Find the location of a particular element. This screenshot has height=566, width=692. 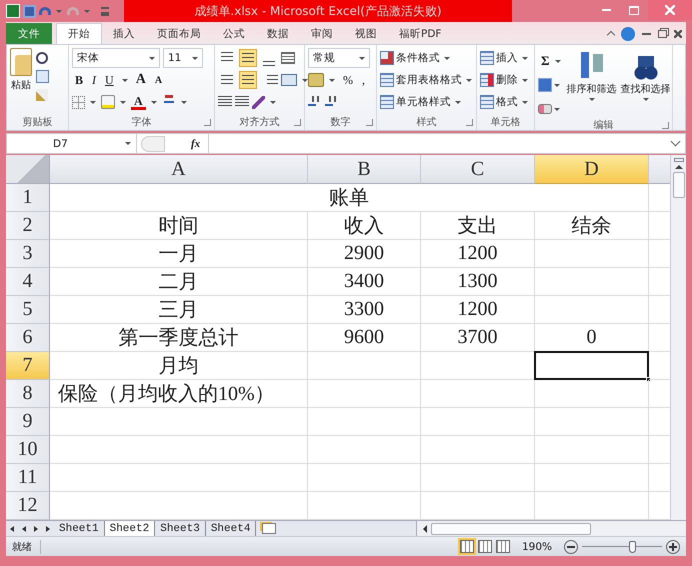

row-header: 11 is located at coordinates (28, 478).